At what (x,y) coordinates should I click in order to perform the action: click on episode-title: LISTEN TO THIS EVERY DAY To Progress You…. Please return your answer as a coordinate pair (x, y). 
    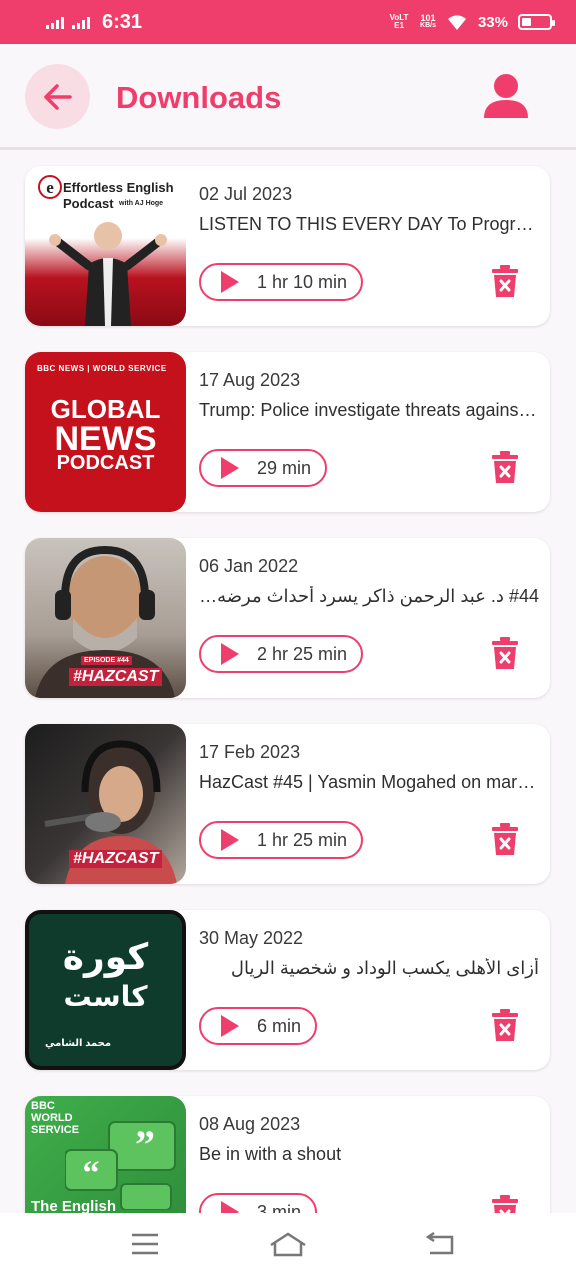
    Looking at the image, I should click on (369, 224).